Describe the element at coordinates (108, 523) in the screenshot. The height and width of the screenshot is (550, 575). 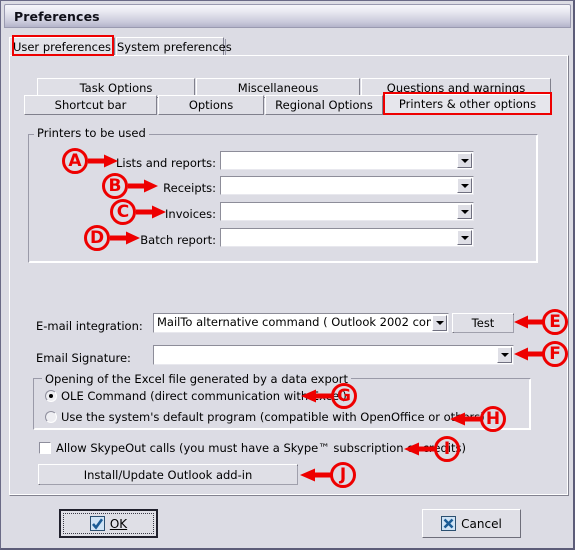
I see `ok-button: OK` at that location.